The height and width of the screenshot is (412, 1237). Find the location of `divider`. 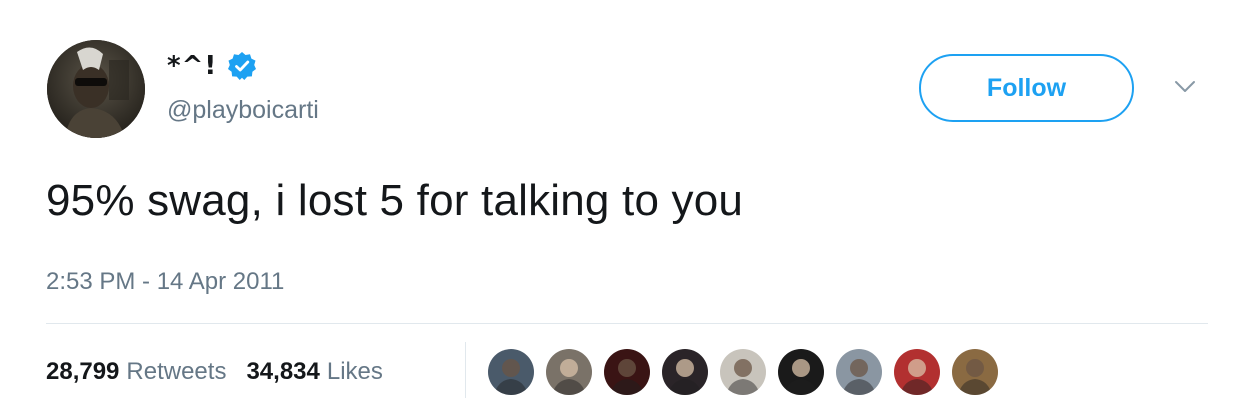

divider is located at coordinates (627, 323).